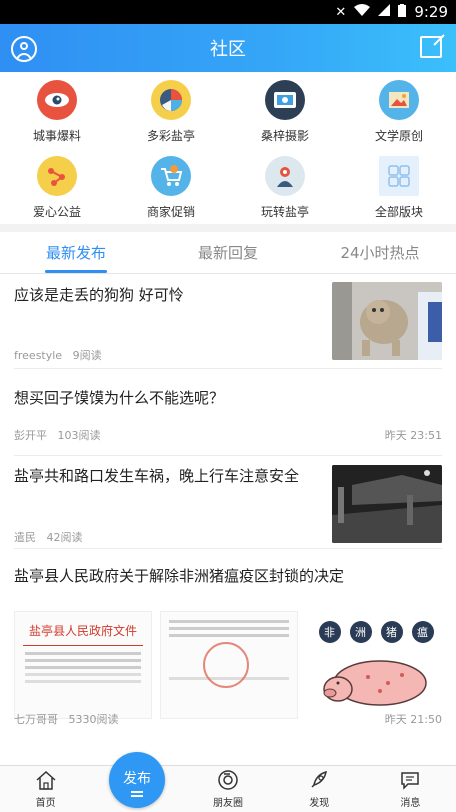 The height and width of the screenshot is (812, 456). I want to click on post-meta: freestyle 9阅读, so click(58, 355).